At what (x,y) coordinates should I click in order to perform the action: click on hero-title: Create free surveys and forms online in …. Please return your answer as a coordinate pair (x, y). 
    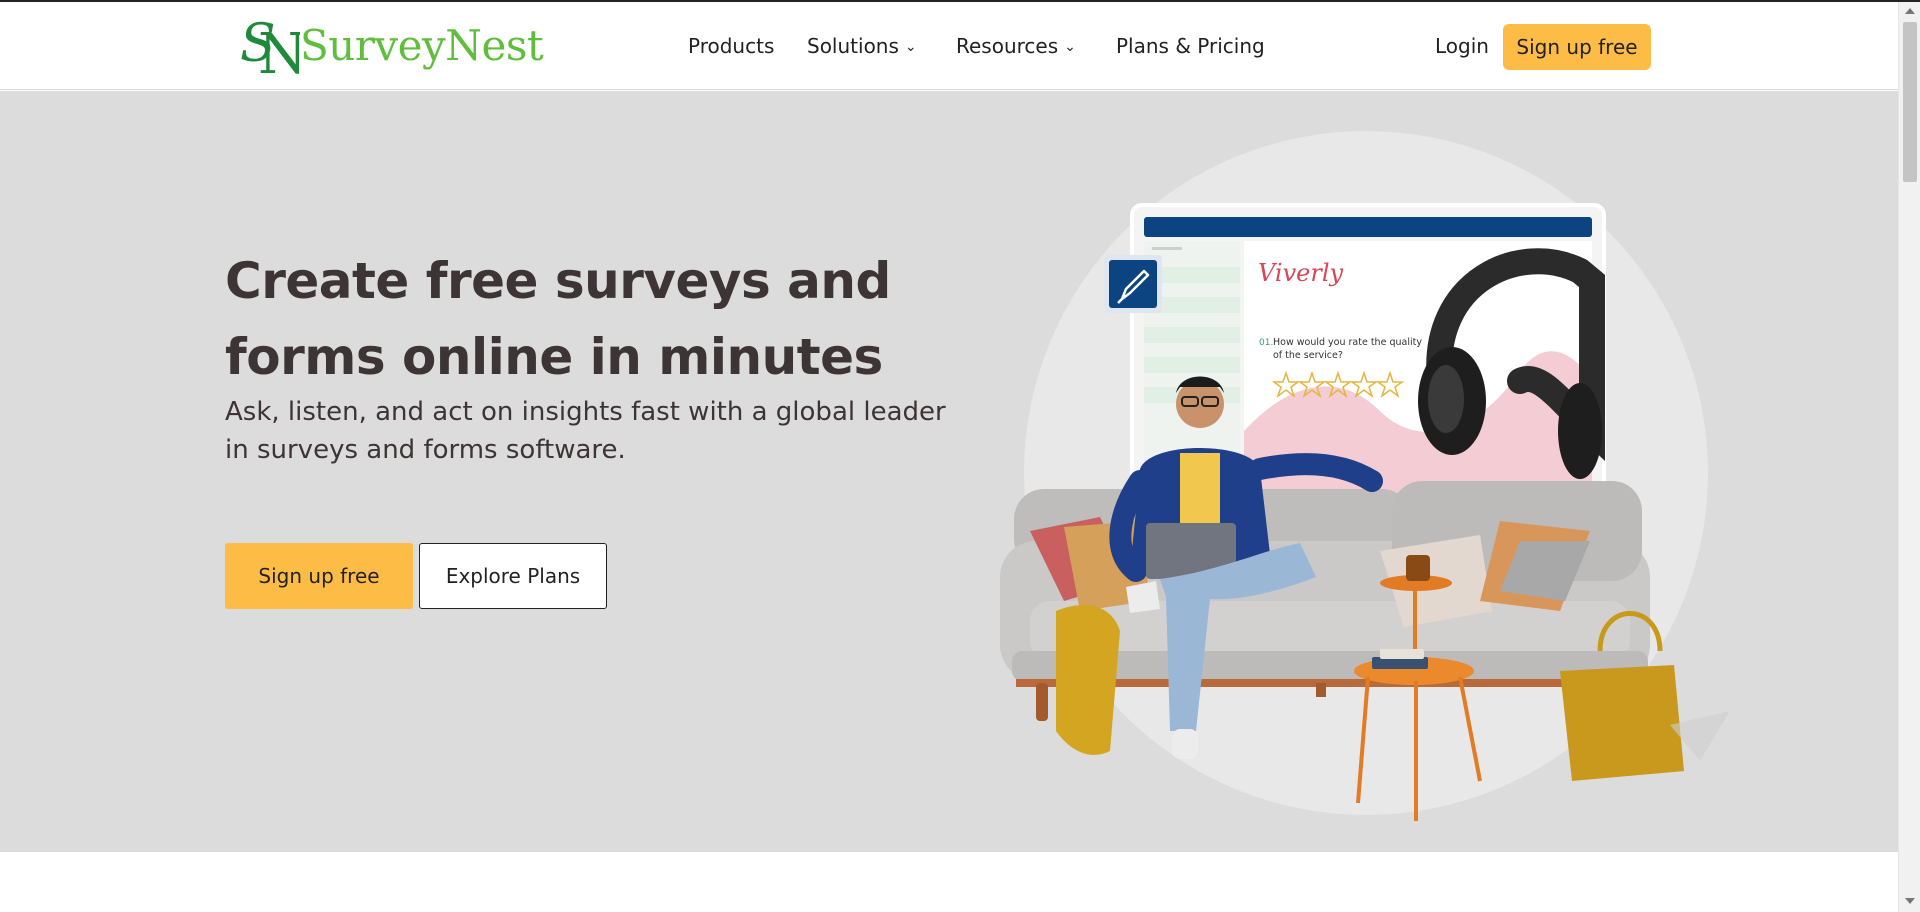
    Looking at the image, I should click on (558, 319).